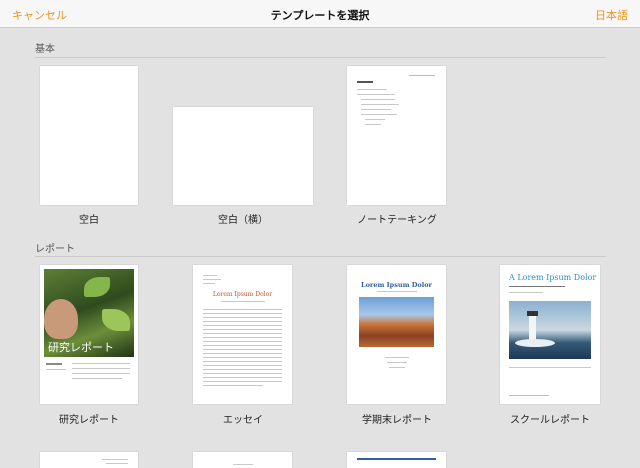 The height and width of the screenshot is (468, 640). I want to click on template-caption: 学期末レポート, so click(397, 420).